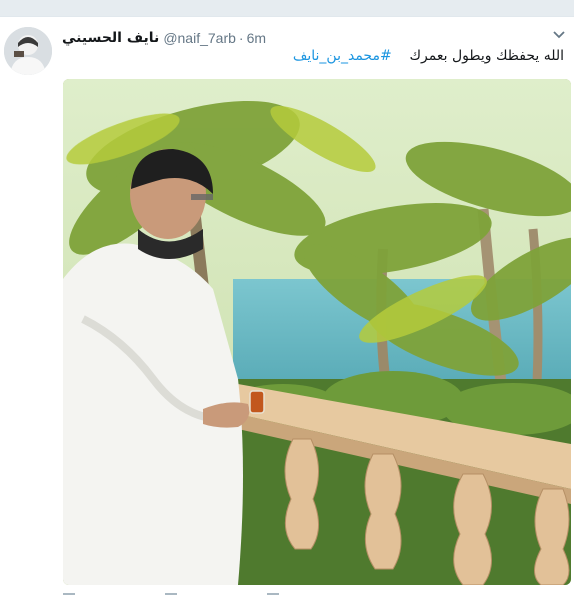  What do you see at coordinates (256, 38) in the screenshot?
I see `timestamp: 6m` at bounding box center [256, 38].